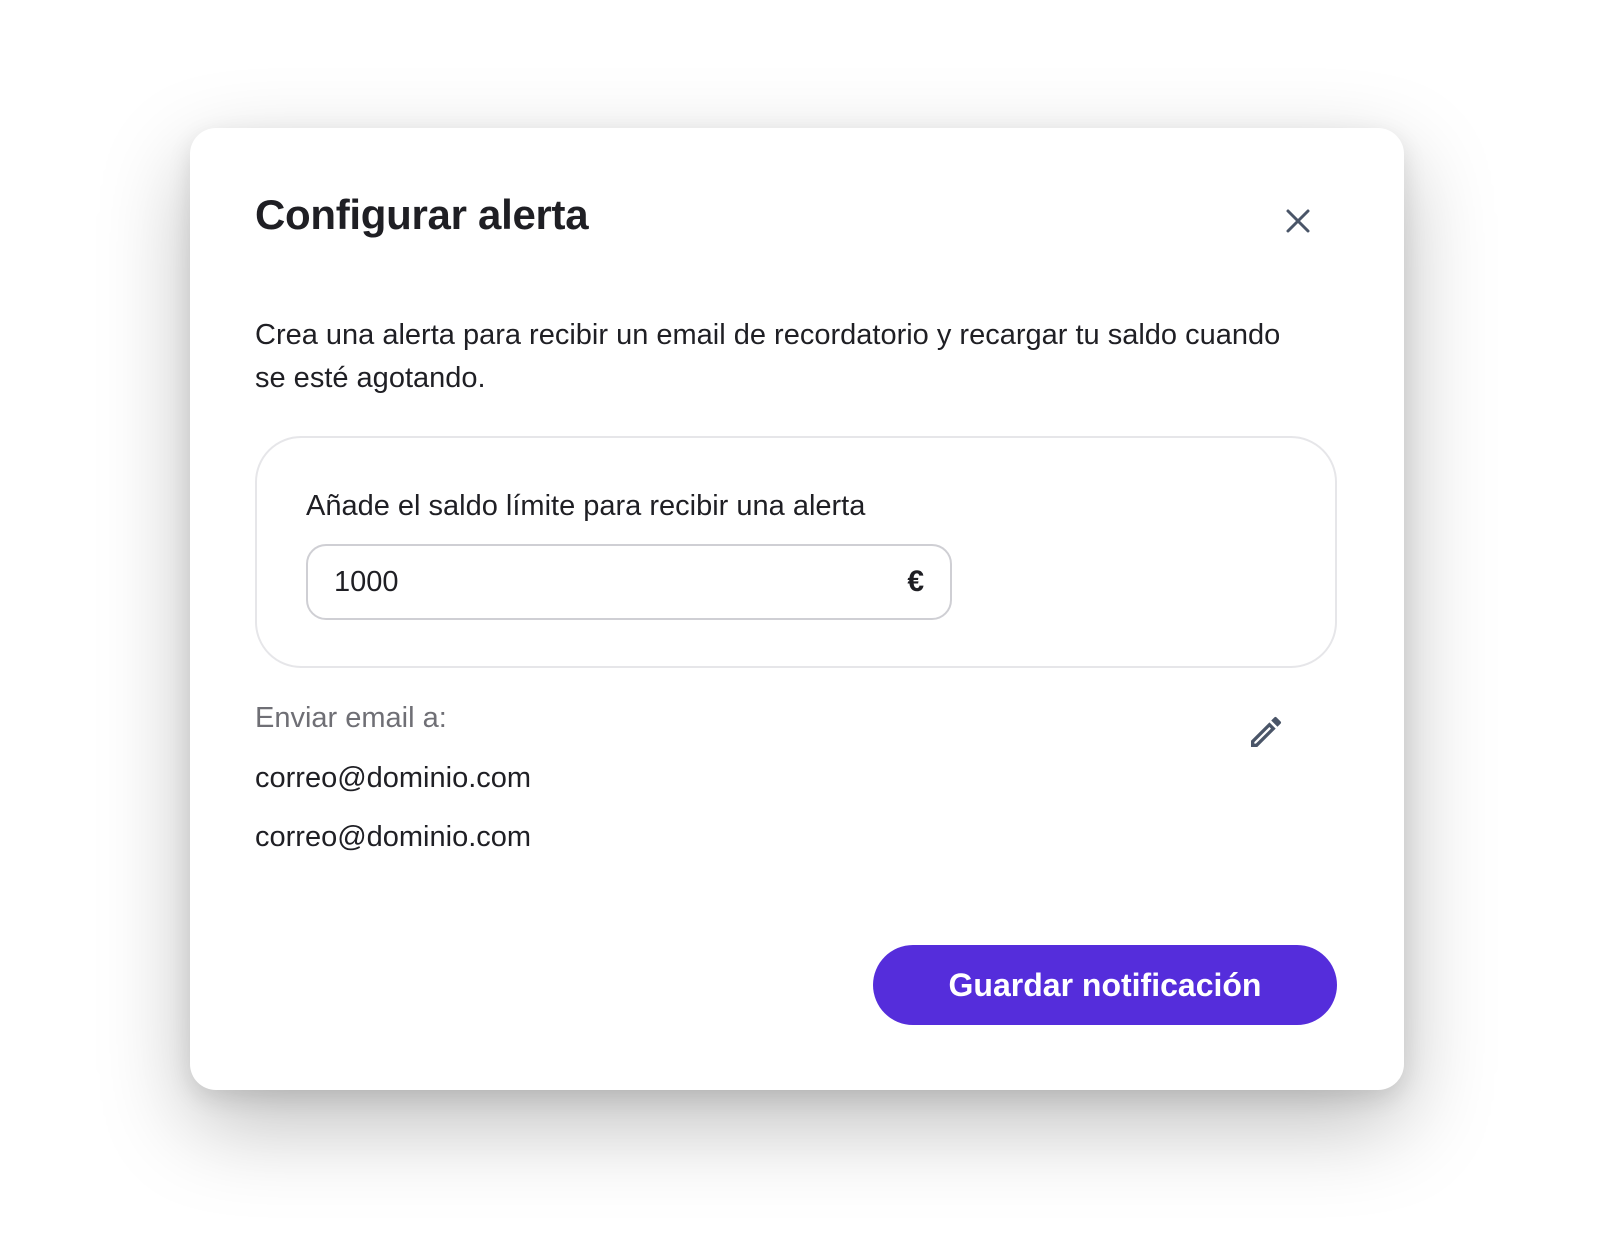 This screenshot has height=1256, width=1598. Describe the element at coordinates (1105, 985) in the screenshot. I see `save-notification-button: Guardar notificación` at that location.